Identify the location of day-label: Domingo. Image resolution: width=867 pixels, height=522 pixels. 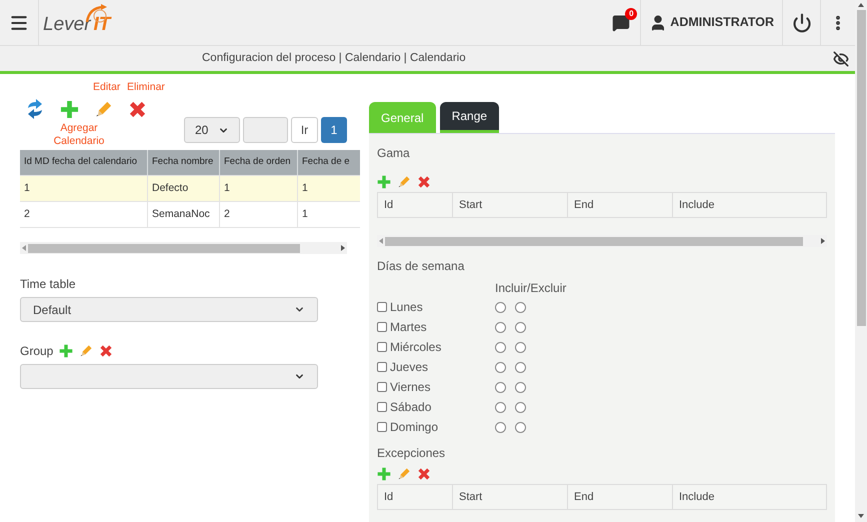
(415, 427).